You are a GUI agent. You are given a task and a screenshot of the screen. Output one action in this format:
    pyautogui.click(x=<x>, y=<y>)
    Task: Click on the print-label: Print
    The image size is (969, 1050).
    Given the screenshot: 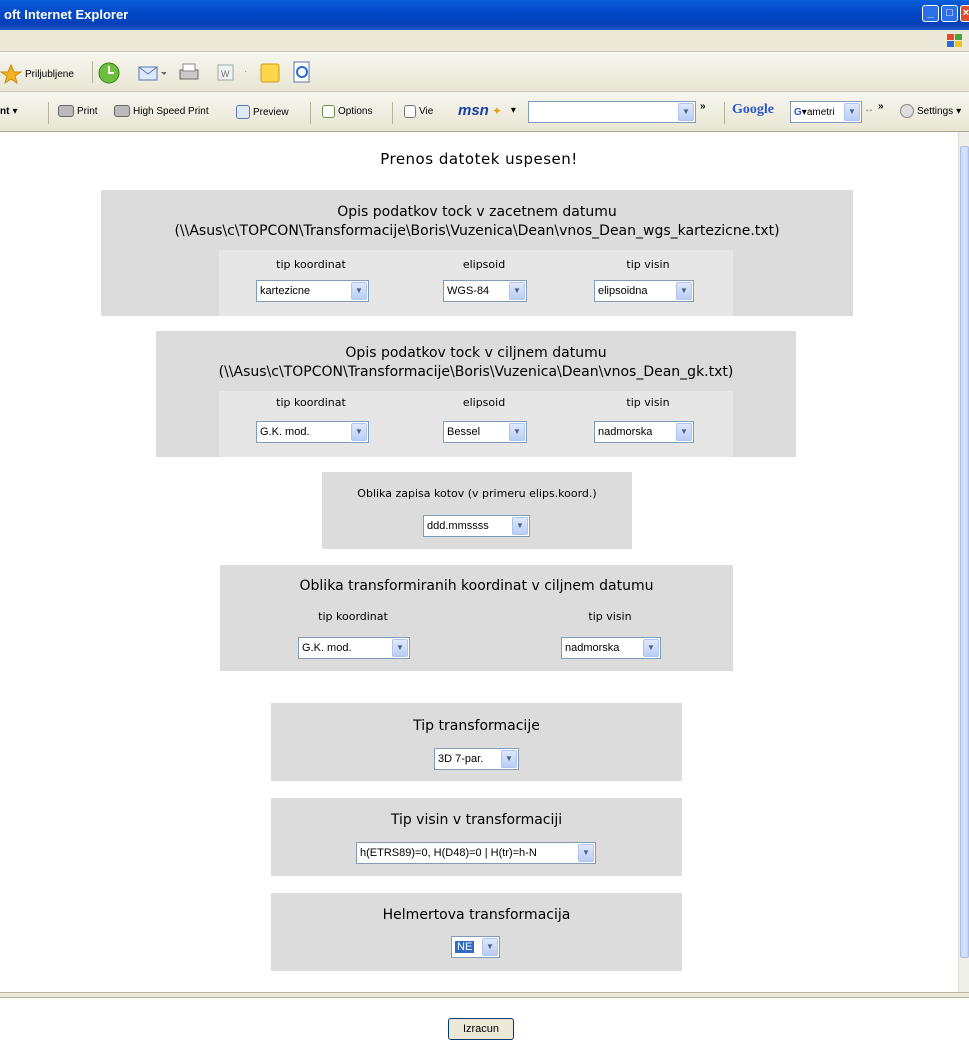 What is the action you would take?
    pyautogui.click(x=87, y=111)
    